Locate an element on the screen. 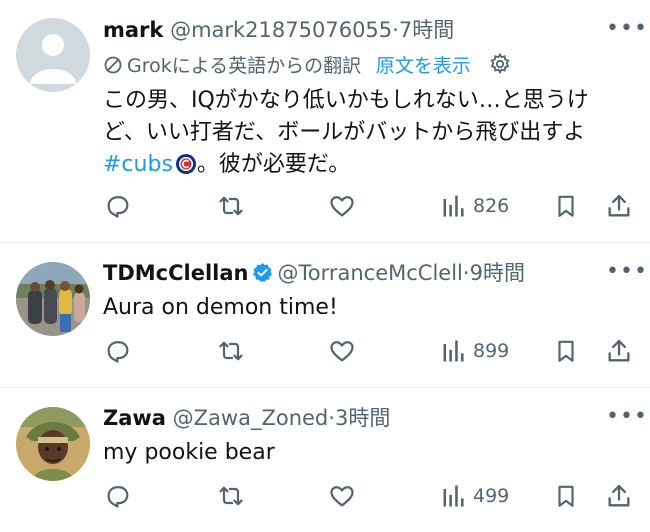  views-button: 899 is located at coordinates (475, 351).